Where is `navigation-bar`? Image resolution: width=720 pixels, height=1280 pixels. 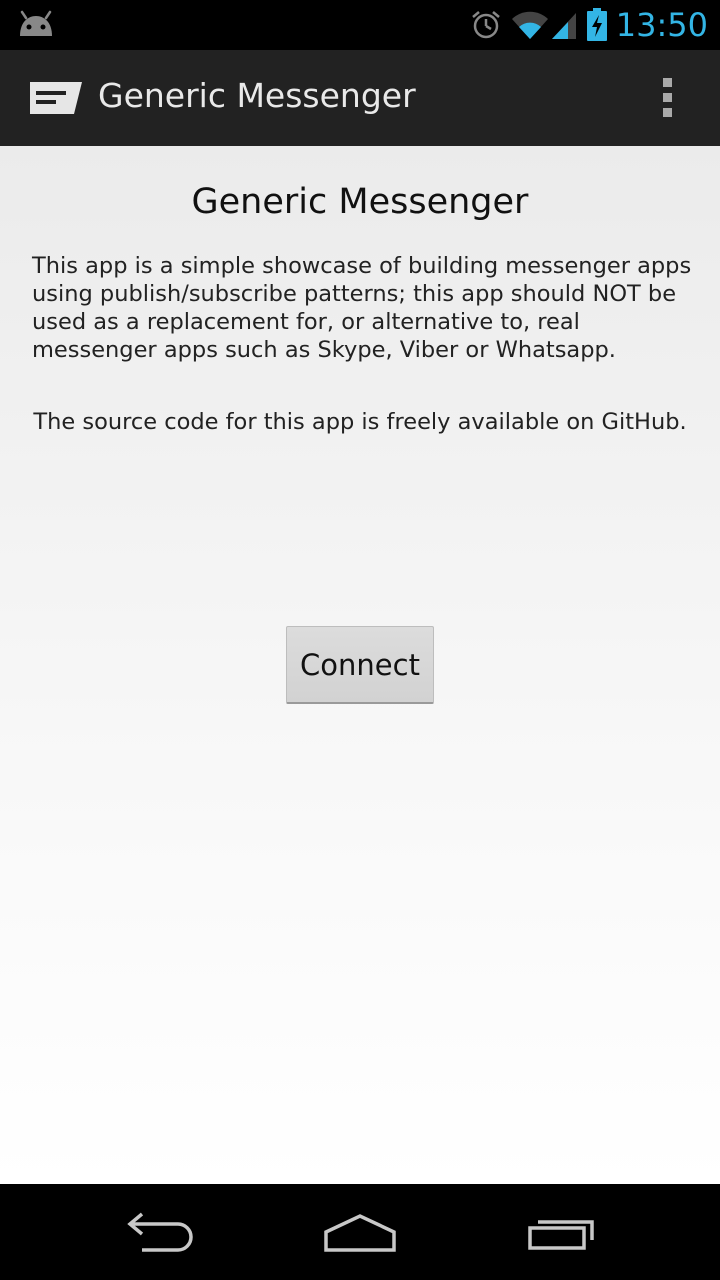
navigation-bar is located at coordinates (360, 1232).